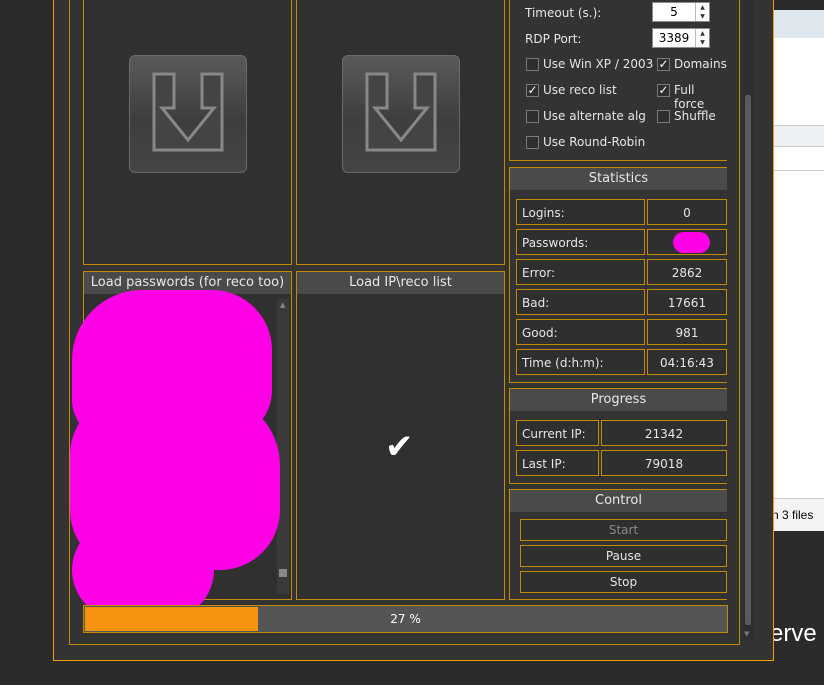  Describe the element at coordinates (618, 179) in the screenshot. I see `statistics-title: Statistics` at that location.